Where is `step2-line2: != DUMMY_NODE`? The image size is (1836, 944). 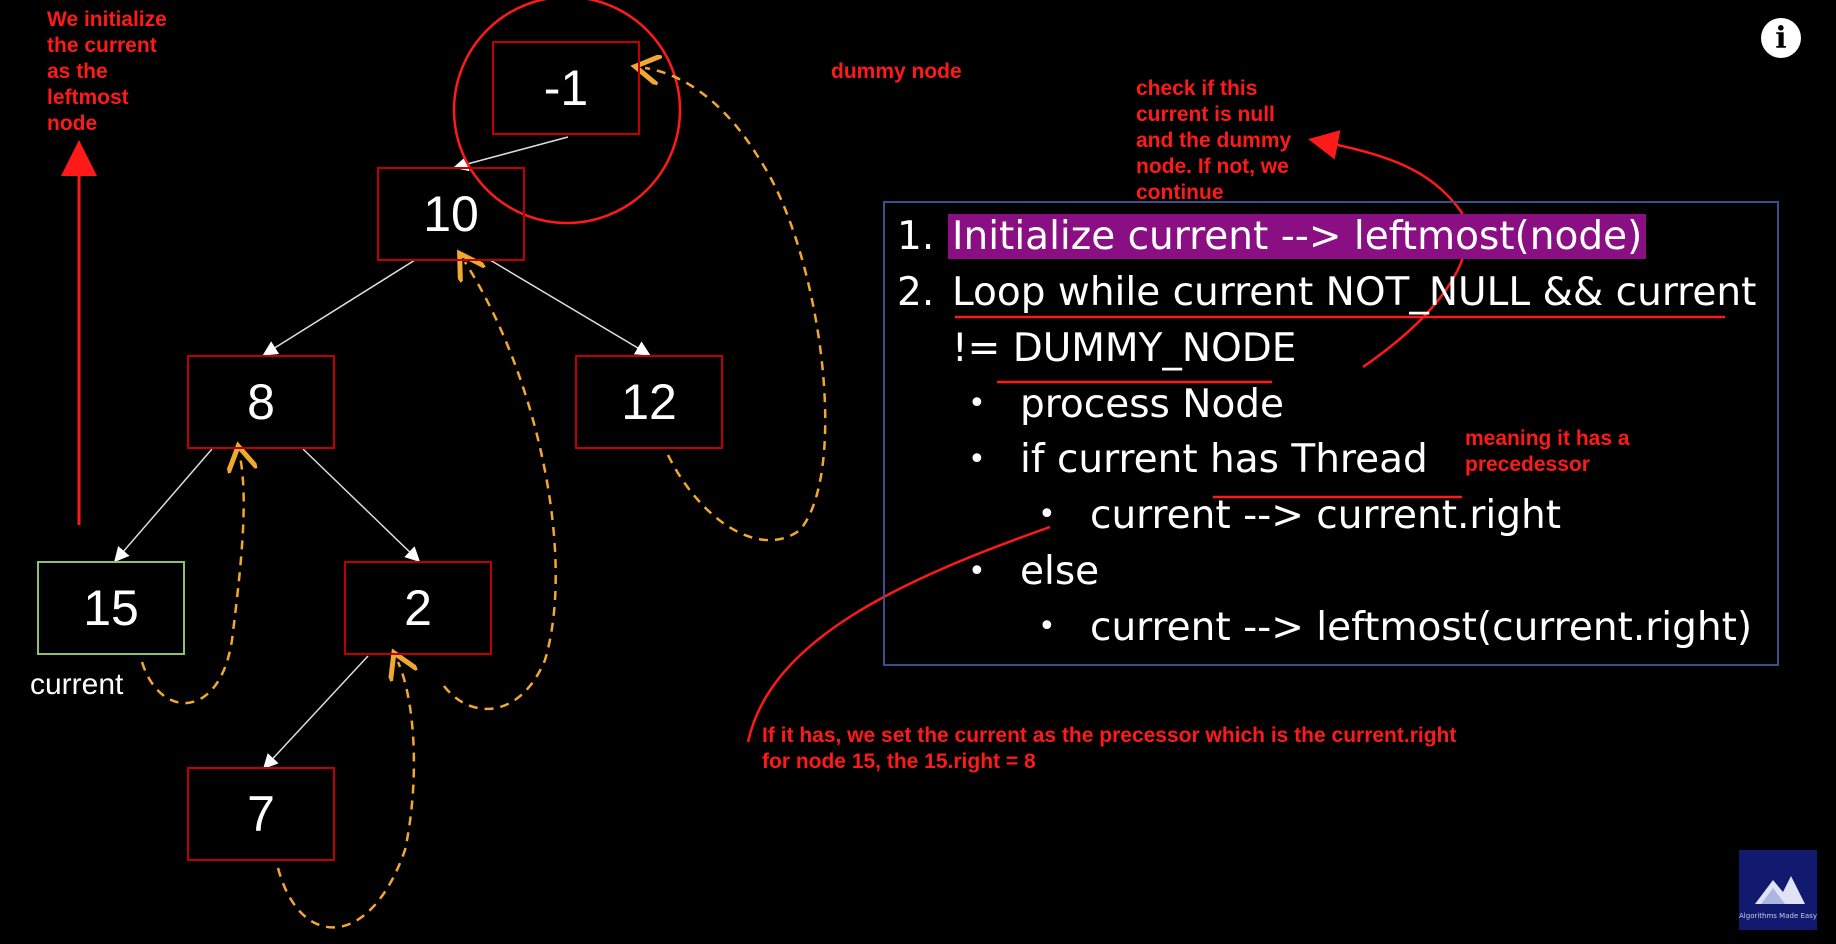 step2-line2: != DUMMY_NODE is located at coordinates (1124, 348).